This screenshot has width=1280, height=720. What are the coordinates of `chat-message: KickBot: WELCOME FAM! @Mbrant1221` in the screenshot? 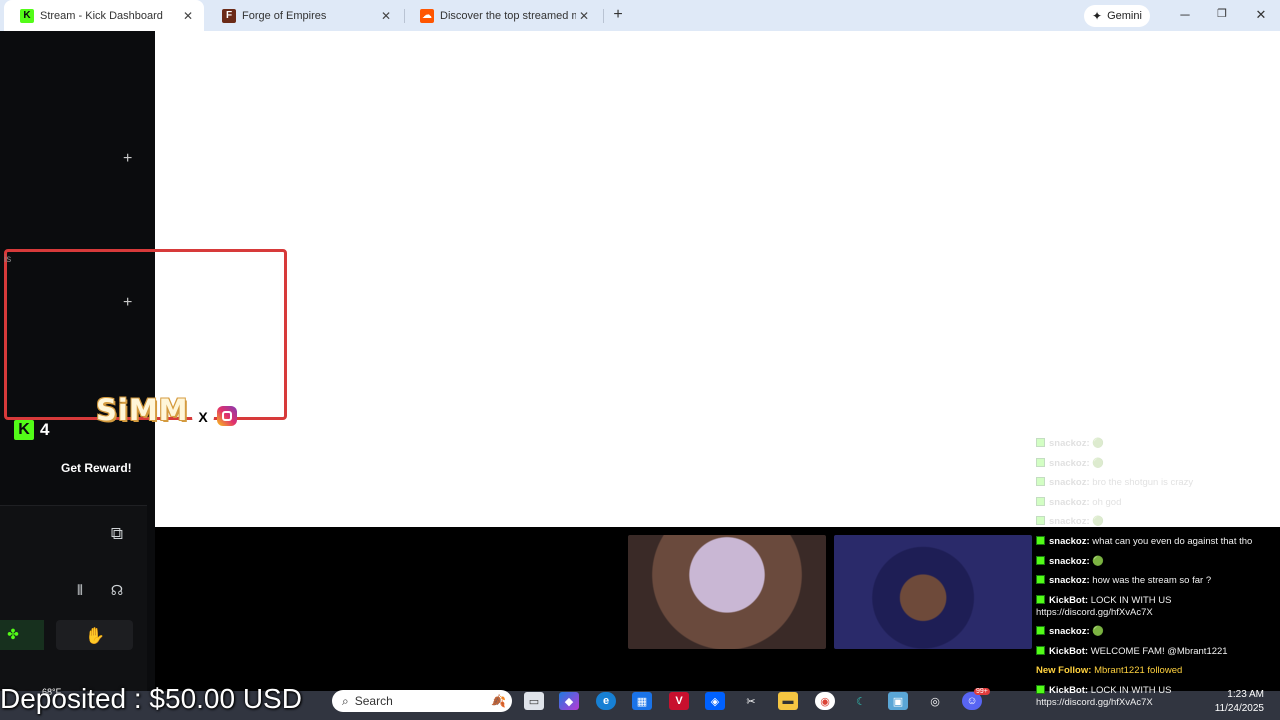 It's located at (1156, 652).